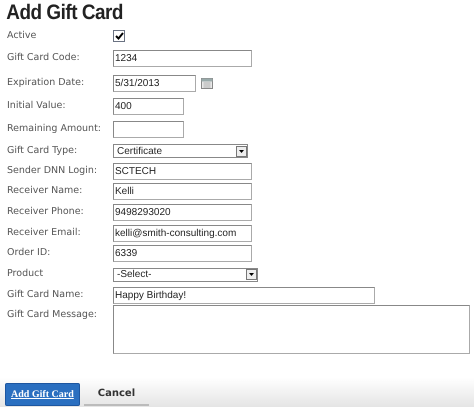  What do you see at coordinates (54, 129) in the screenshot?
I see `field-label: Remaining Amount:` at bounding box center [54, 129].